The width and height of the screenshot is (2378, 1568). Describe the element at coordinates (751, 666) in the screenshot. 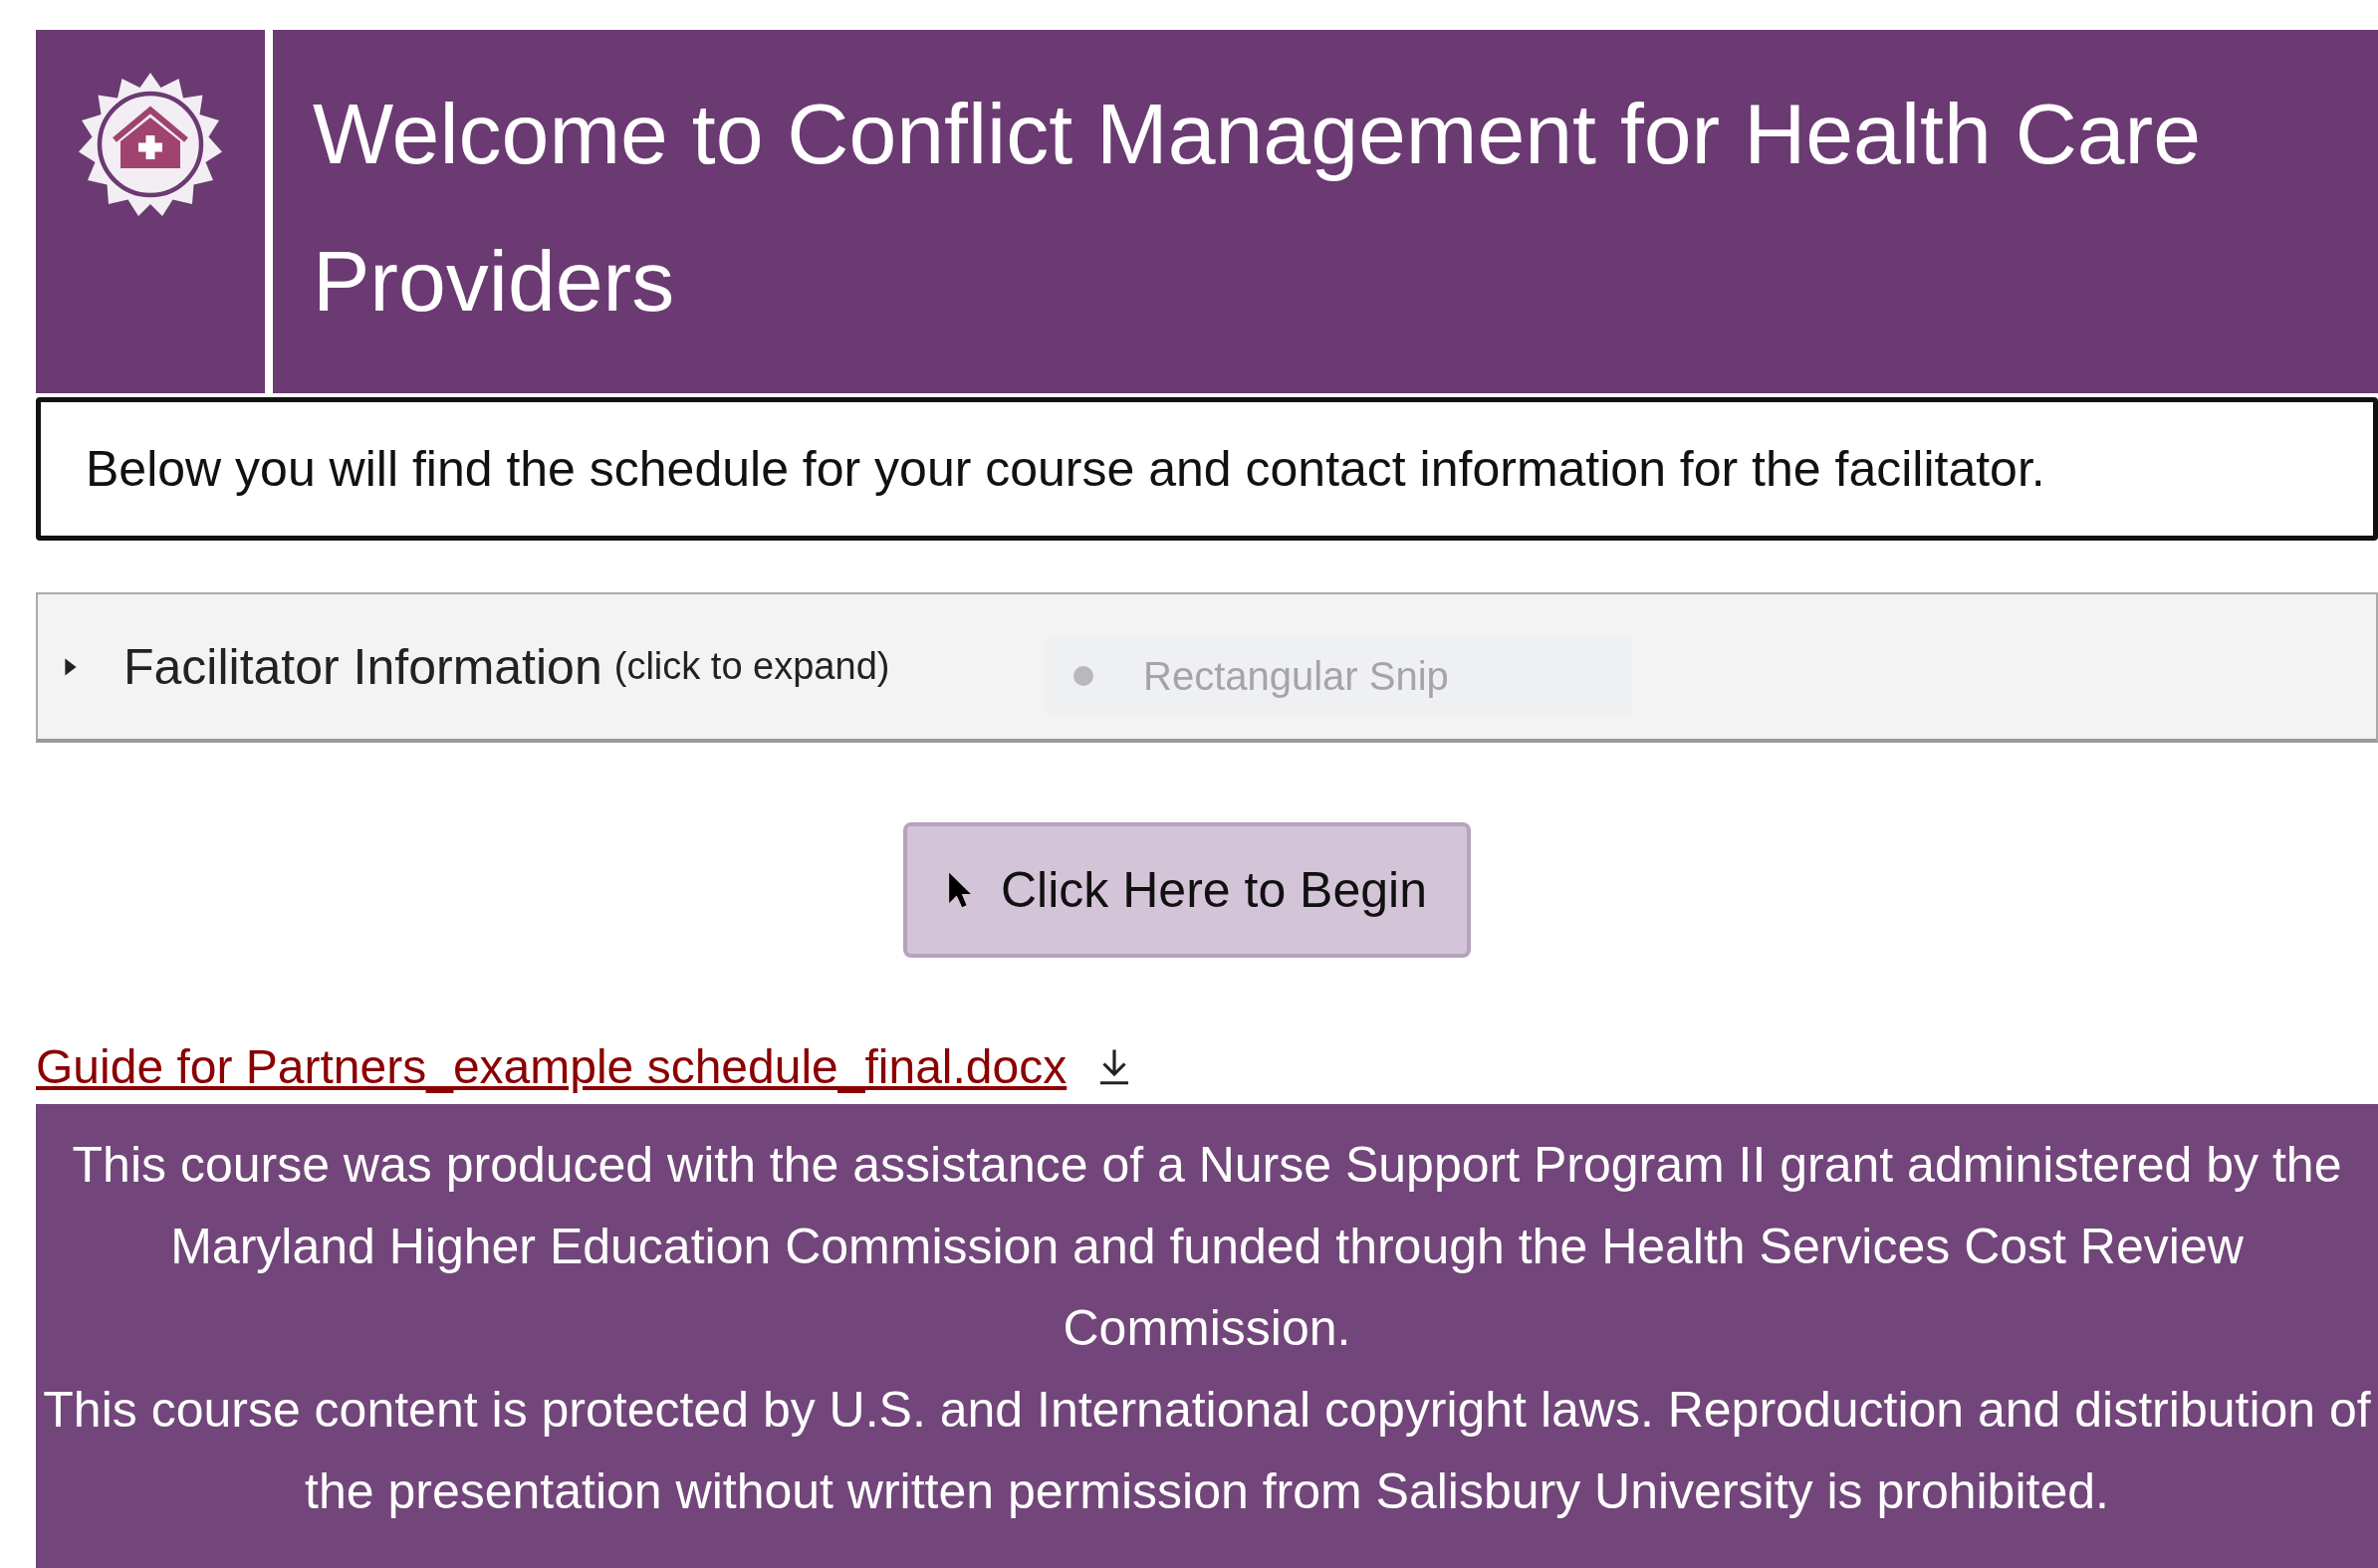

I see `accordion-hint: (click to expand)` at that location.